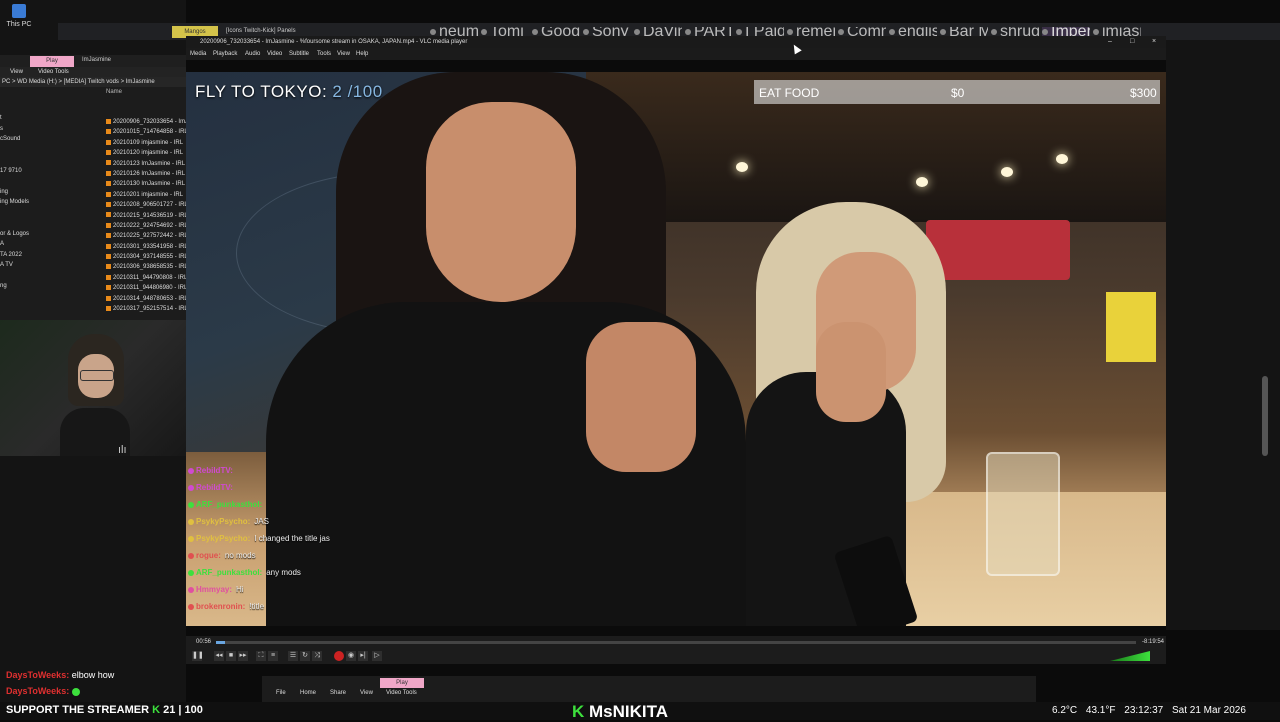 The height and width of the screenshot is (722, 1280). What do you see at coordinates (225, 54) in the screenshot?
I see `menu-playback: Playback` at bounding box center [225, 54].